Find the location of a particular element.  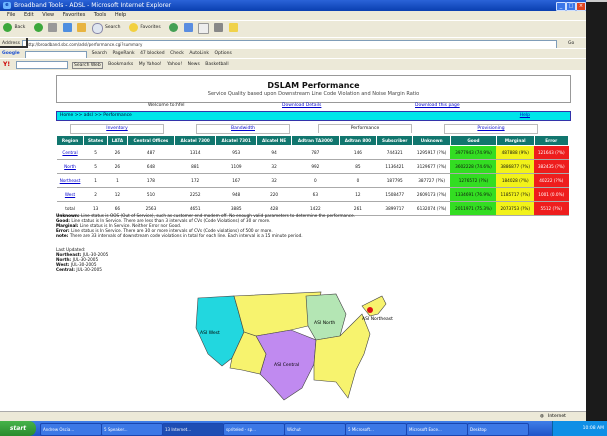

tab-performance: Performance is located at coordinates (365, 128).